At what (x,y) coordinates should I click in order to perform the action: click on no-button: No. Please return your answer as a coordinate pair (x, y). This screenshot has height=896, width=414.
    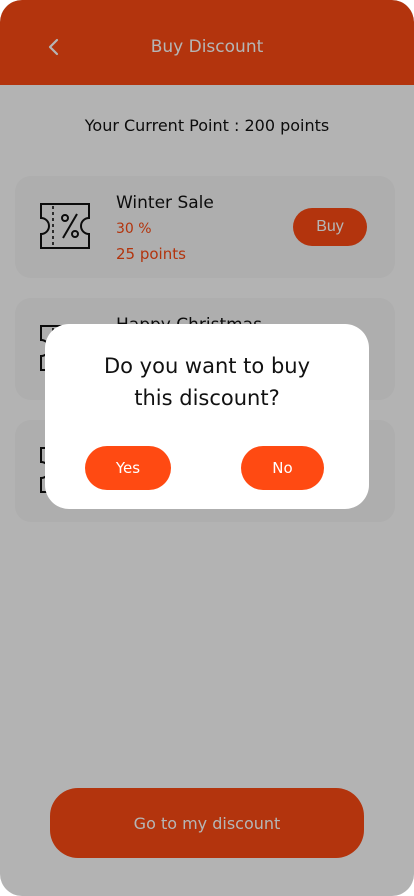
    Looking at the image, I should click on (282, 468).